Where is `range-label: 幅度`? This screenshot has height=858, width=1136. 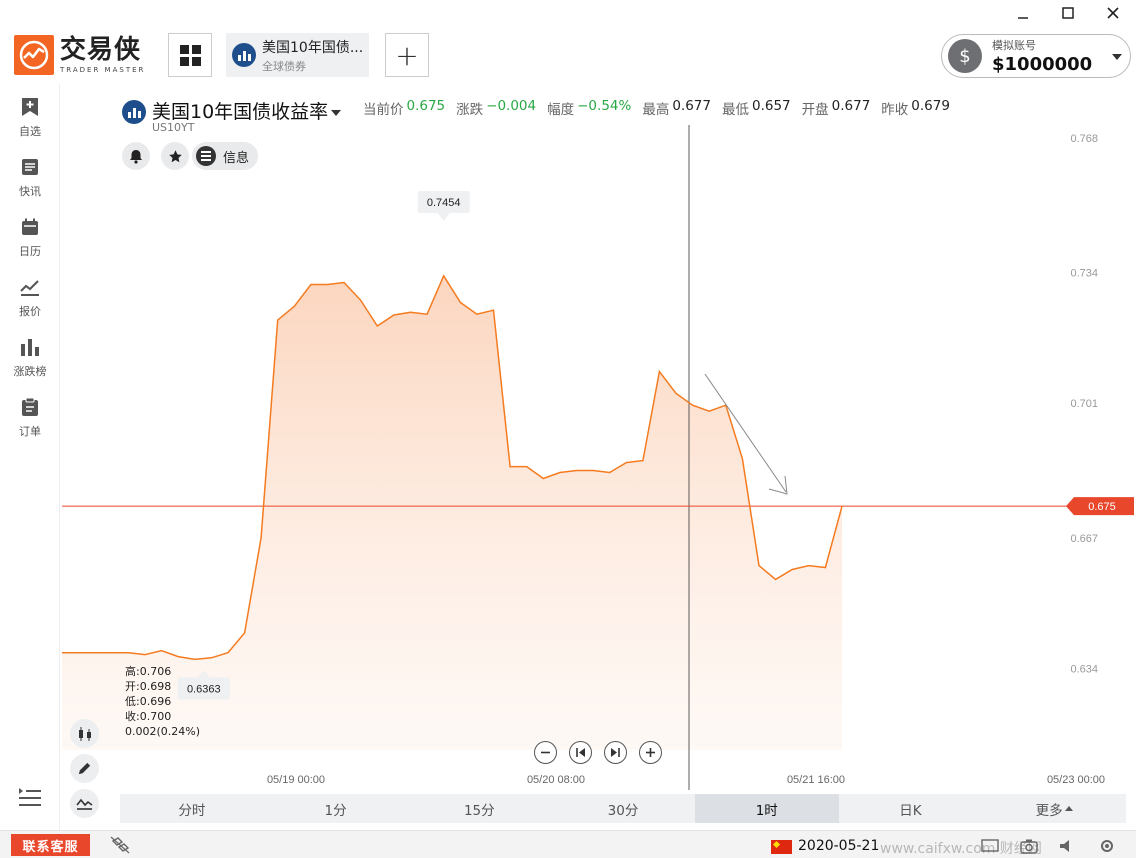
range-label: 幅度 is located at coordinates (561, 110).